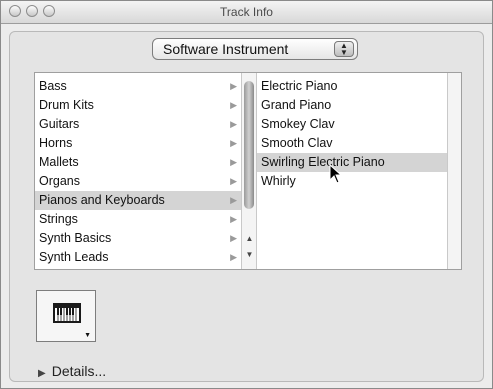  Describe the element at coordinates (358, 105) in the screenshot. I see `instrument-item-grand-piano: Grand Piano` at that location.